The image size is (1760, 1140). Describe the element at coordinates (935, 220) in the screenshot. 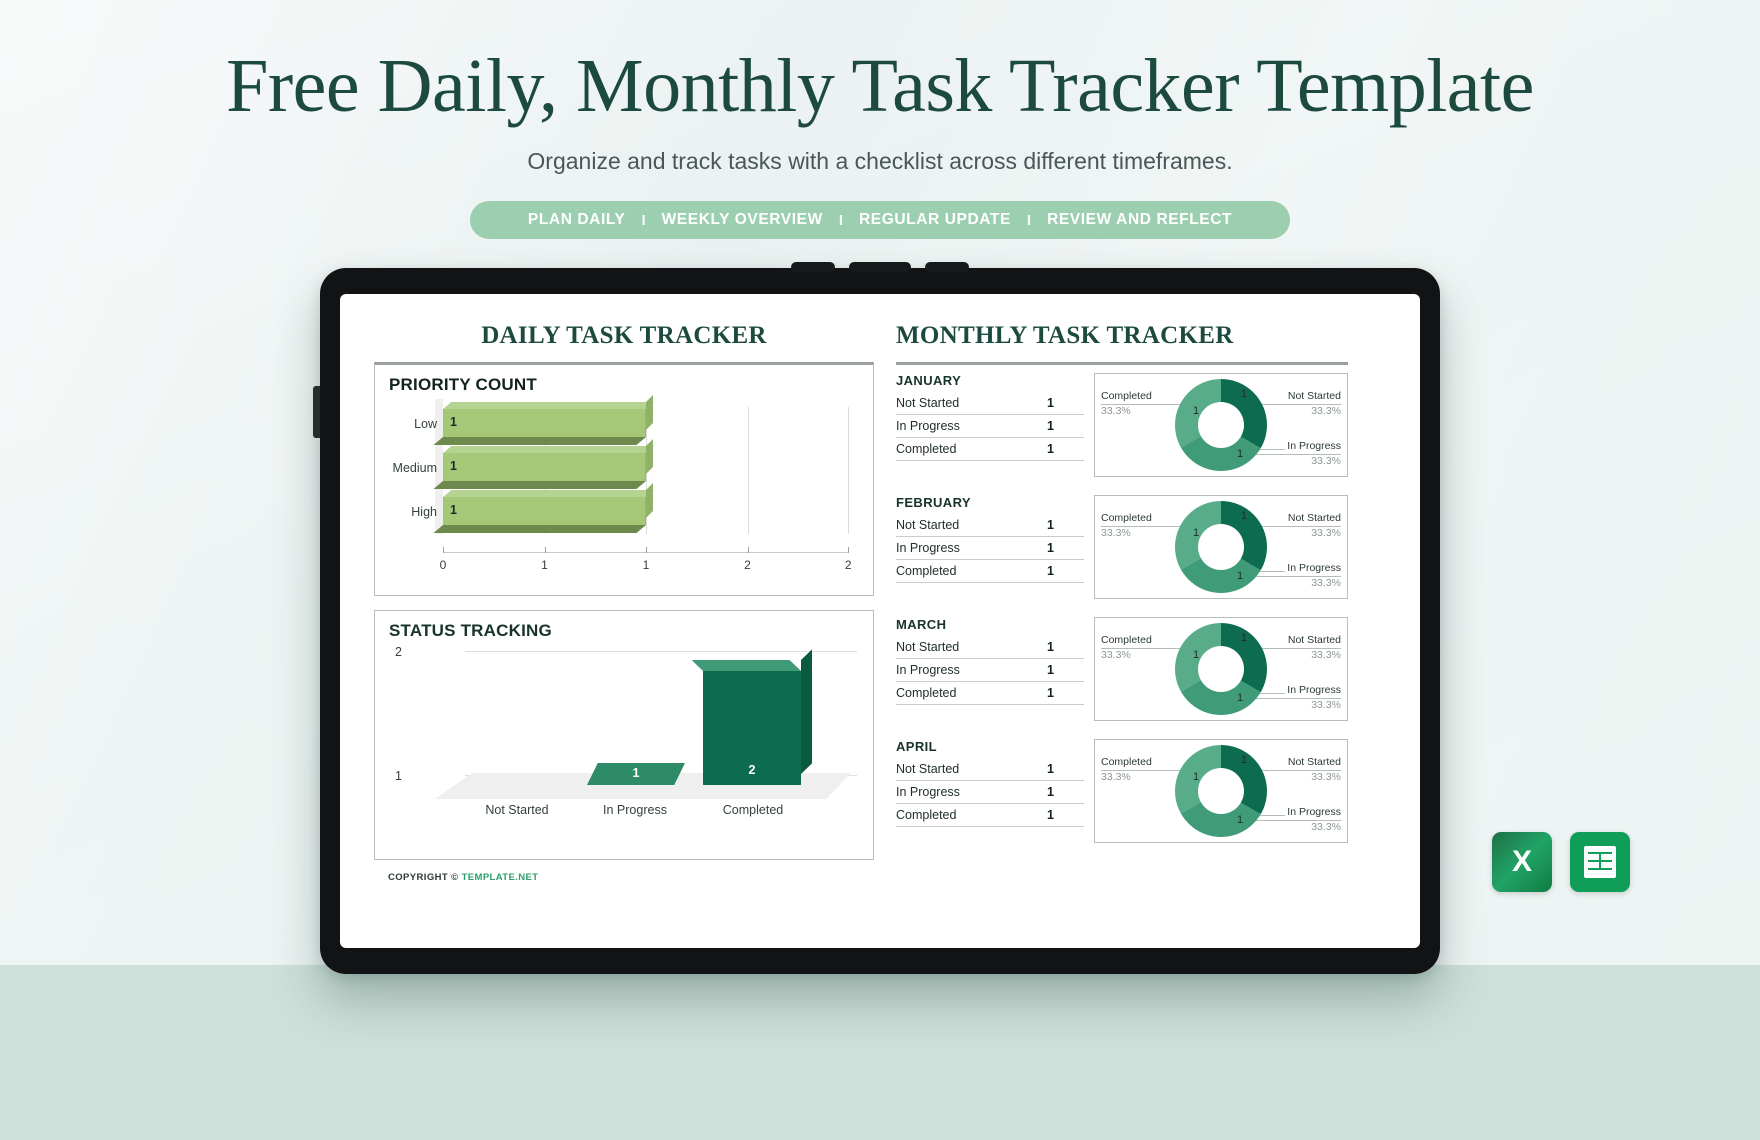

I see `pill-item-regular-update: REGULAR UPDATE` at that location.